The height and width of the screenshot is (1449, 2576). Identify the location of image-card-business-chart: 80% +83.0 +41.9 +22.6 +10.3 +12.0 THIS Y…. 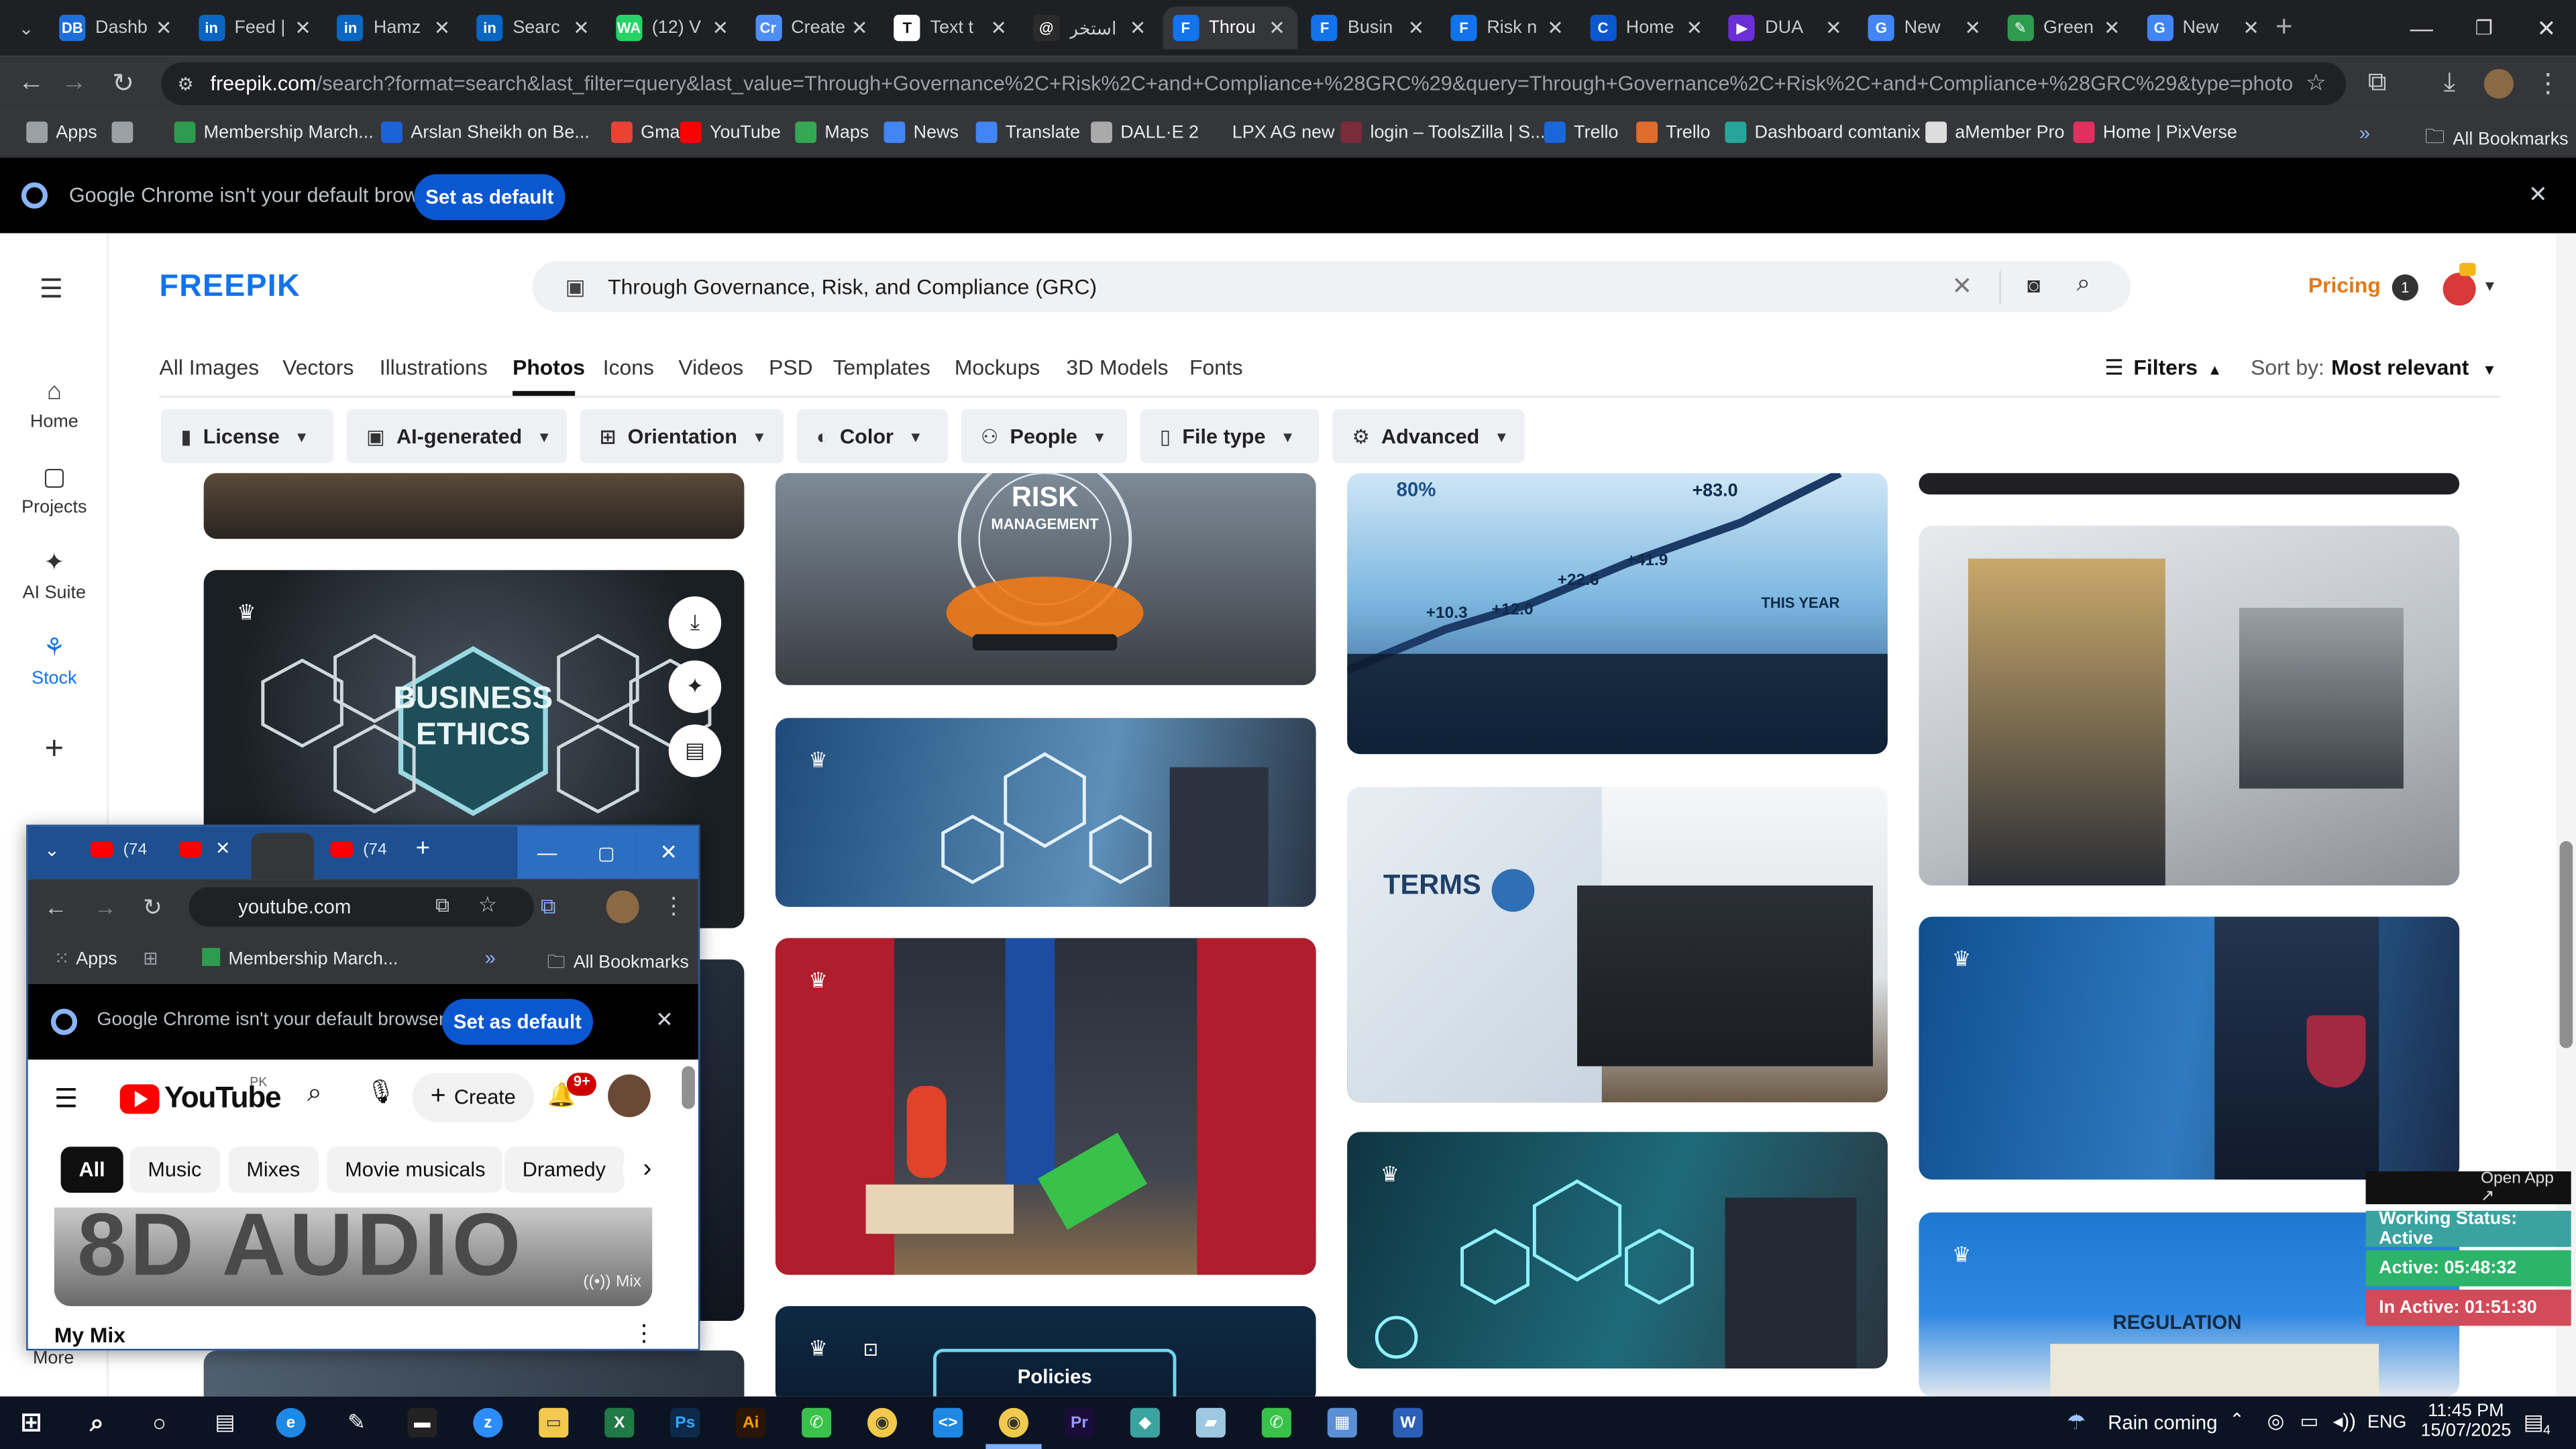
(1617, 614).